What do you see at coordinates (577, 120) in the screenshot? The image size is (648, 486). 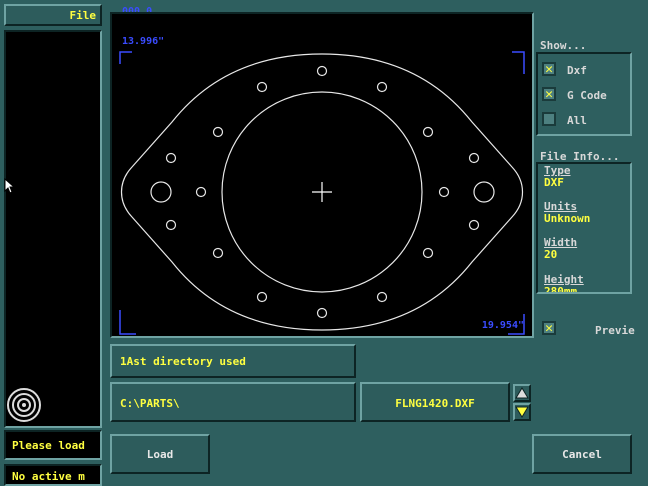 I see `all-checkbox-label: All` at bounding box center [577, 120].